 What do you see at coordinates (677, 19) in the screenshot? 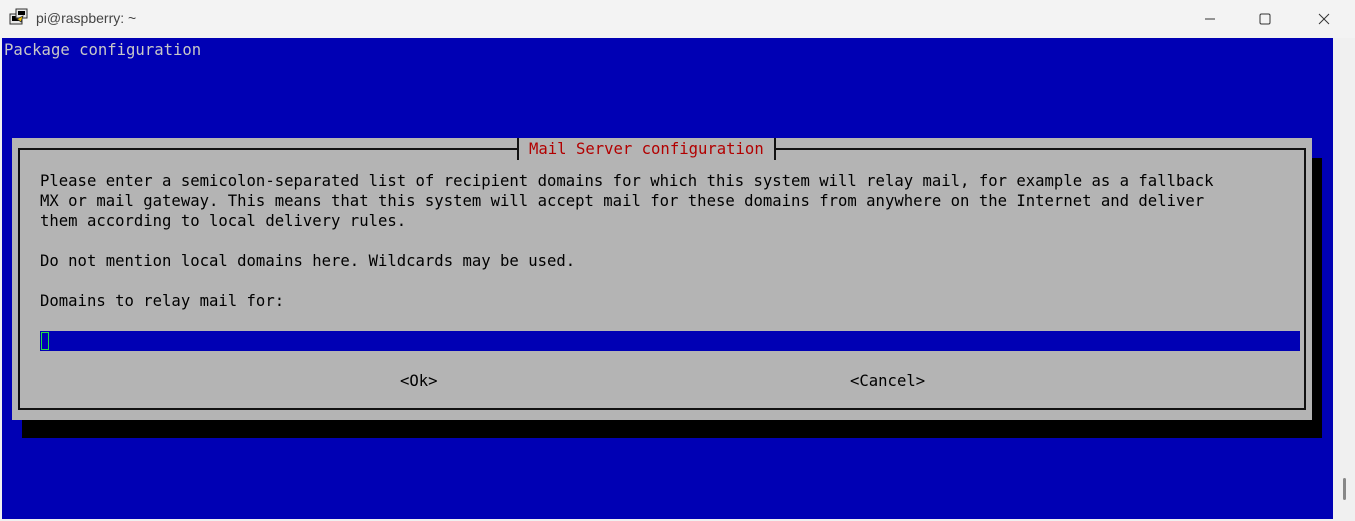
I see `title-bar: pi@raspberry: ~` at bounding box center [677, 19].